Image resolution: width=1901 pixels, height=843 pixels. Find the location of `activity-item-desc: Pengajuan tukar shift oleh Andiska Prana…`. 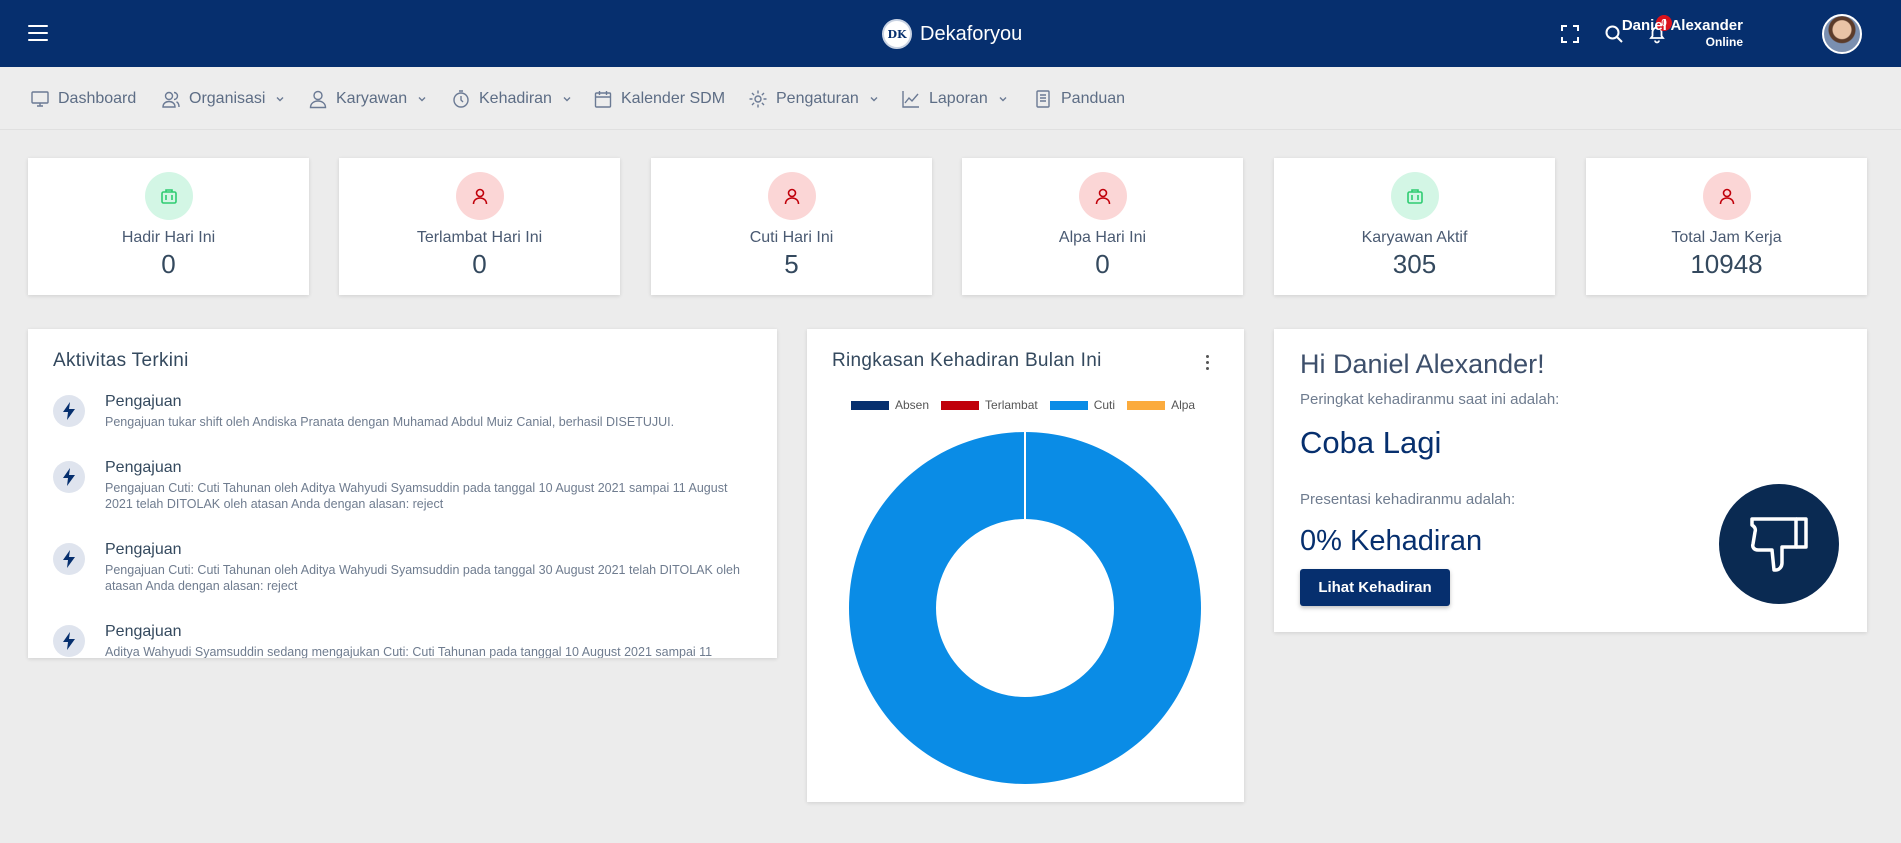

activity-item-desc: Pengajuan tukar shift oleh Andiska Prana… is located at coordinates (390, 422).